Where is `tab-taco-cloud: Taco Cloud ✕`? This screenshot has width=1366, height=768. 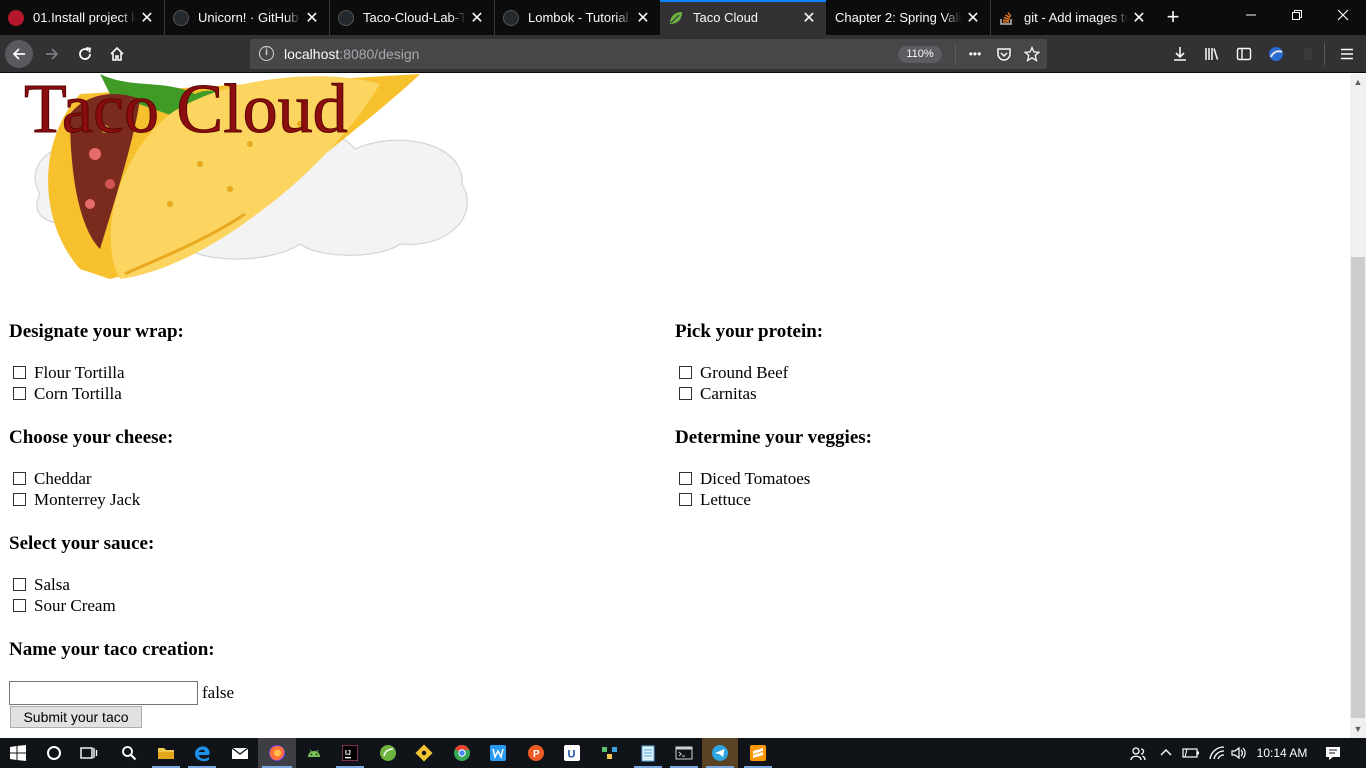
tab-taco-cloud: Taco Cloud ✕ is located at coordinates (743, 17).